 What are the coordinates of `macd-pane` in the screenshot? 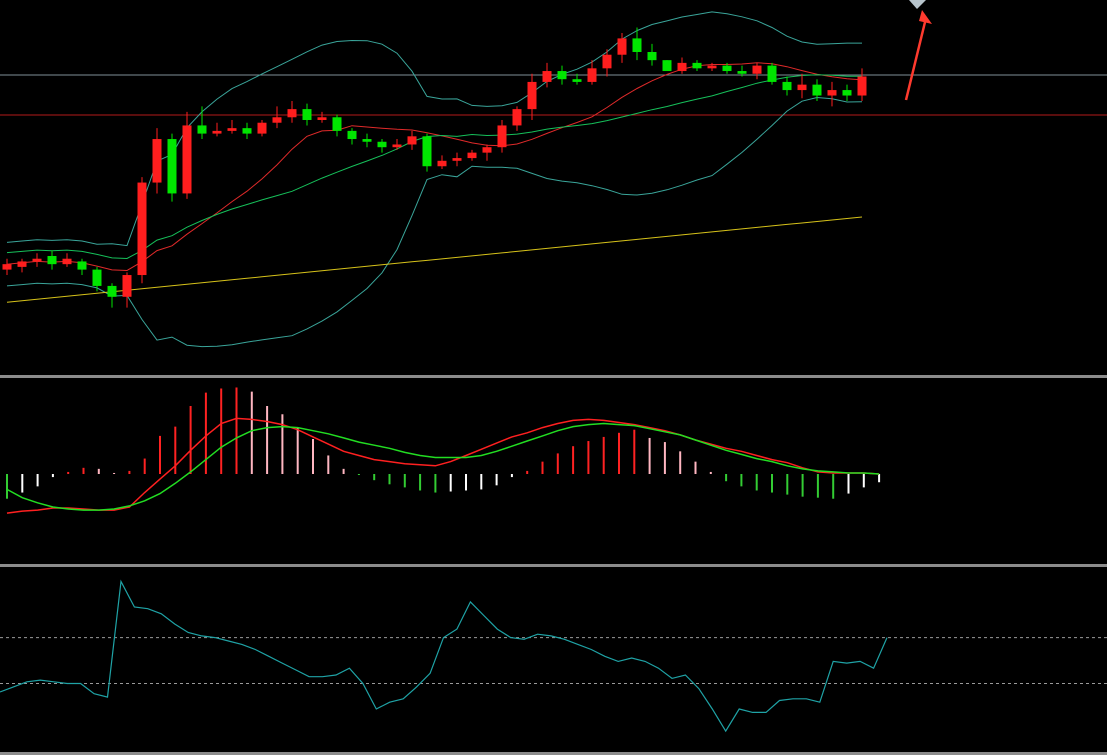 It's located at (443, 450).